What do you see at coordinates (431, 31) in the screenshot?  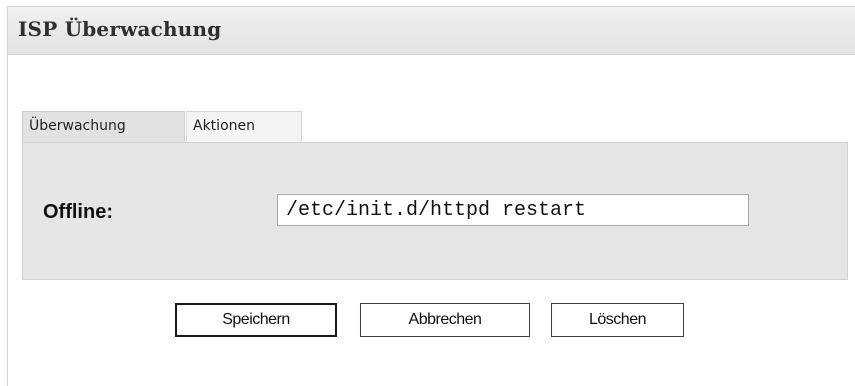 I see `panel-header: ISP Überwachung` at bounding box center [431, 31].